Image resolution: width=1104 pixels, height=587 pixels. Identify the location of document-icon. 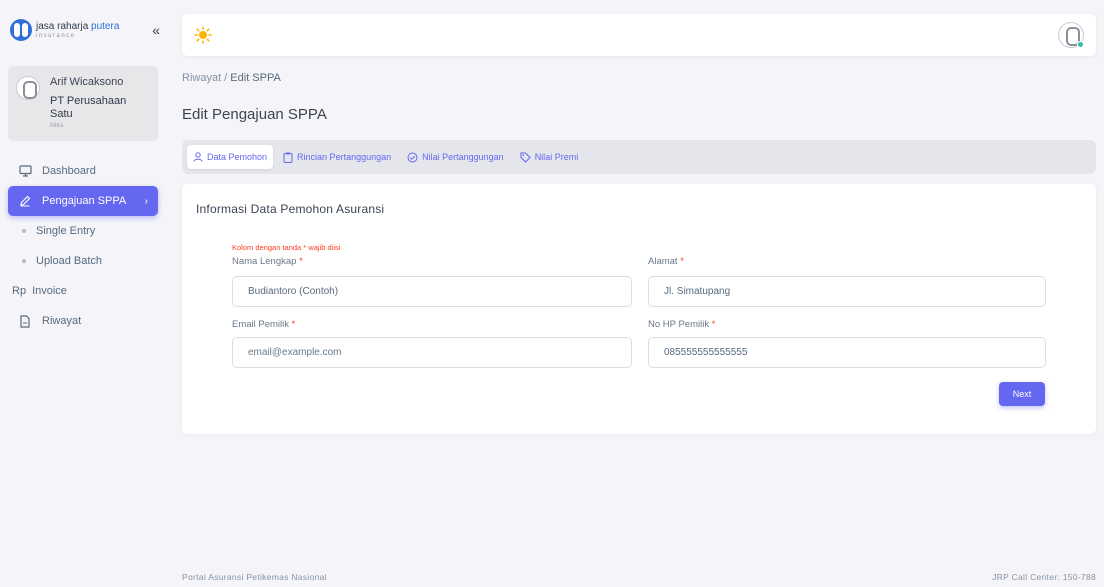
(25, 321).